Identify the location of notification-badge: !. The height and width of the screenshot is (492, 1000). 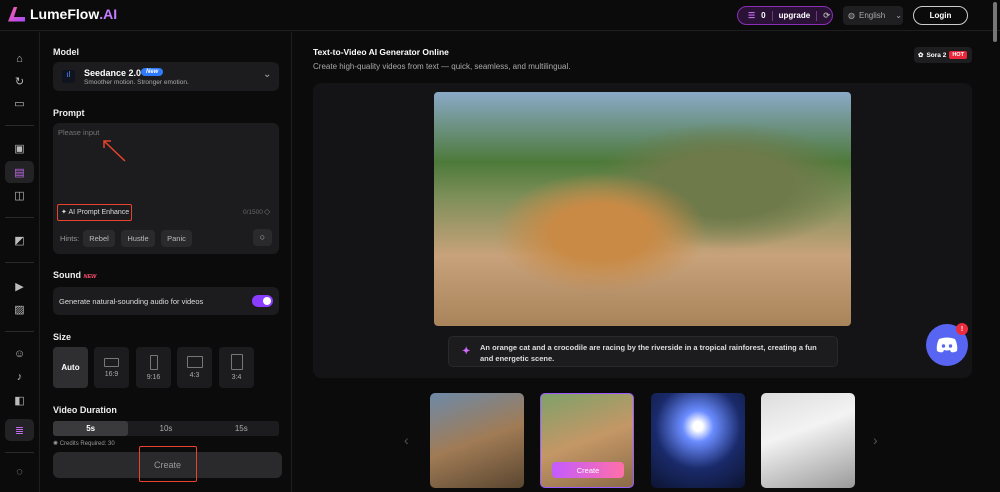
(962, 329).